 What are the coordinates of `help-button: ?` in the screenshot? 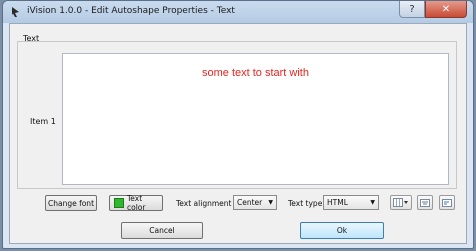 It's located at (412, 9).